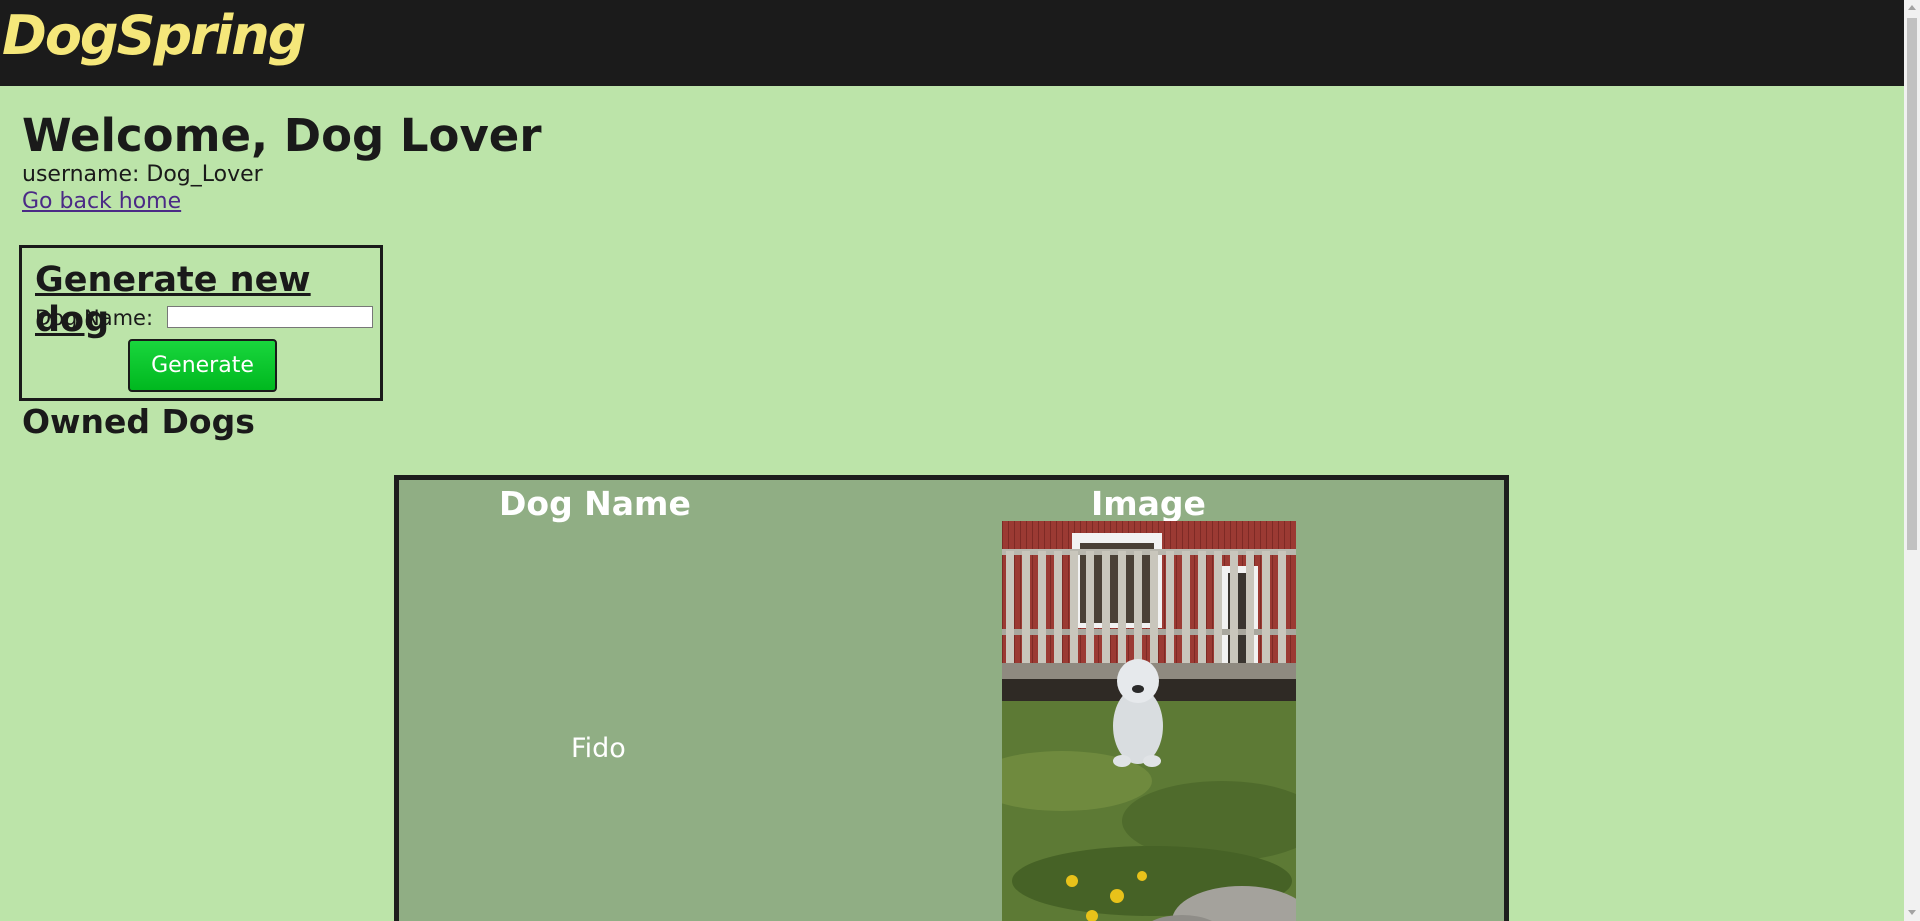 Image resolution: width=1920 pixels, height=921 pixels. I want to click on generate-dog-form: Generate new dog Dog Name: Generate, so click(201, 323).